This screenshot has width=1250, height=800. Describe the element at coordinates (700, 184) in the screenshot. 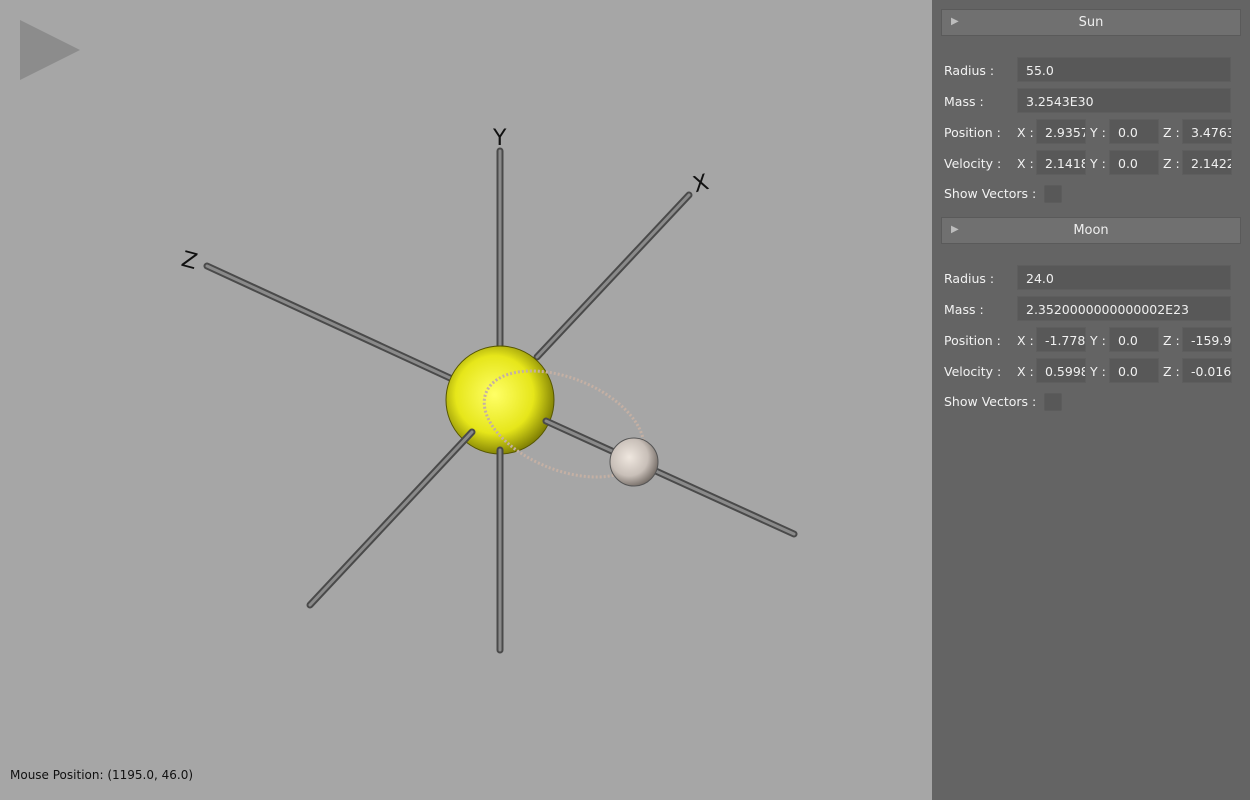

I see `axis-label-x: X` at that location.